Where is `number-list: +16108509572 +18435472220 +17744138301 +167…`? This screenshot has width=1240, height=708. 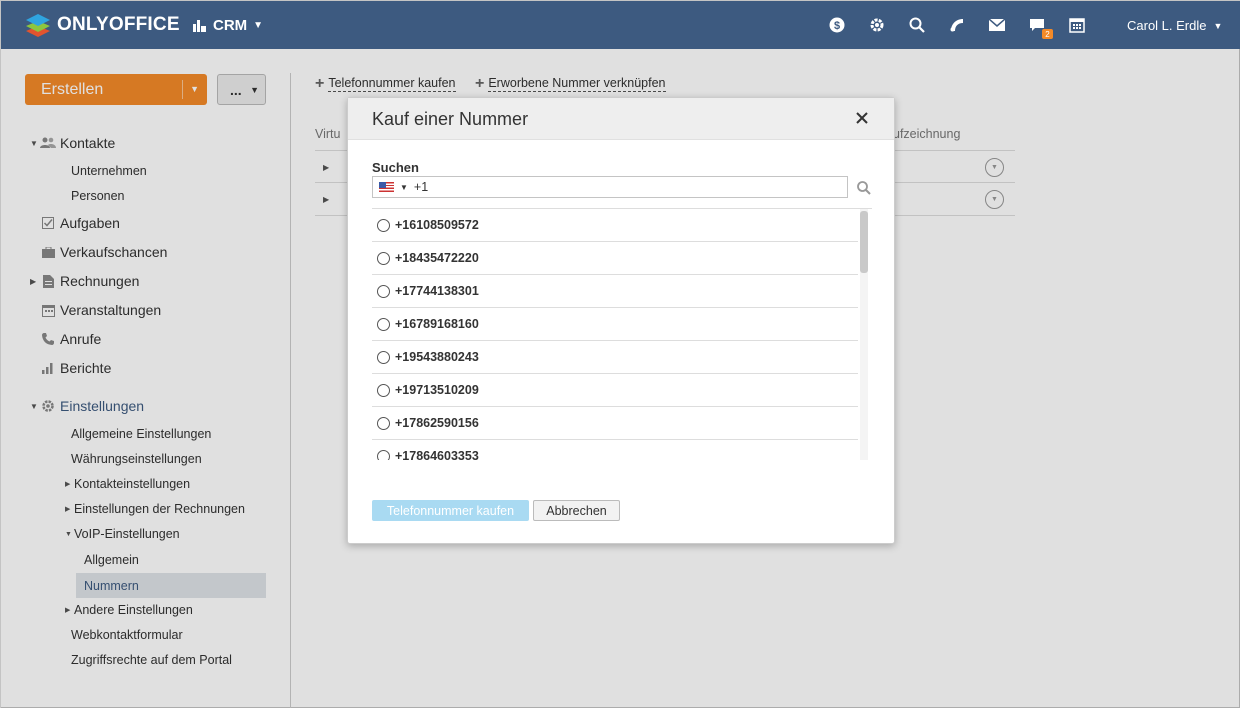
number-list: +16108509572 +18435472220 +17744138301 +167… is located at coordinates (622, 334).